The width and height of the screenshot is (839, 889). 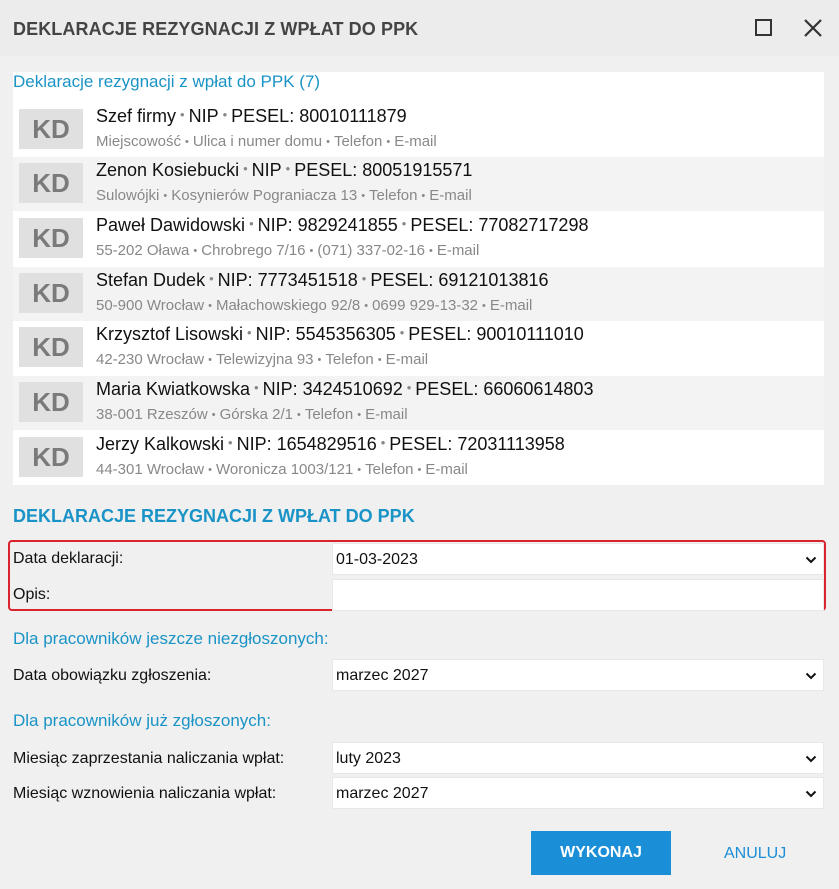 I want to click on description-input, so click(x=578, y=595).